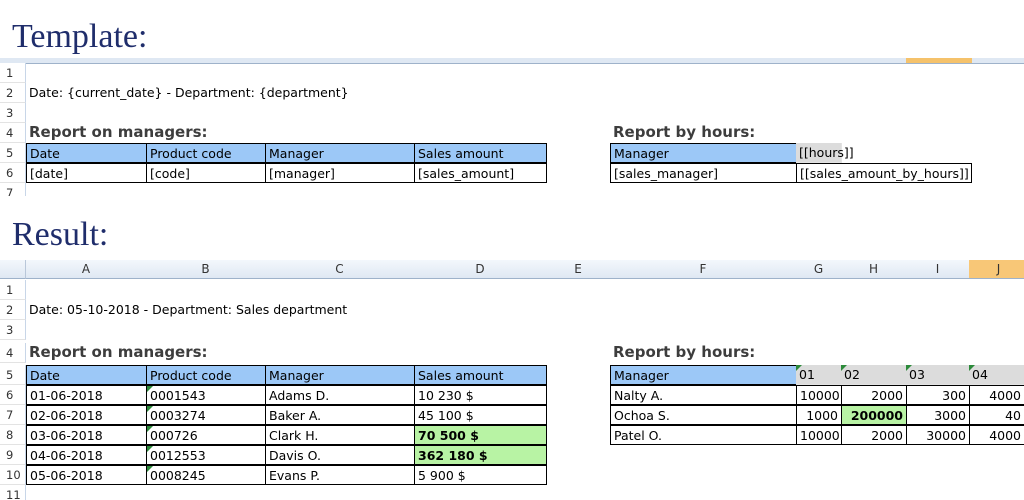  What do you see at coordinates (703, 173) in the screenshot?
I see `template-hours-value-manager: [sales_manager]` at bounding box center [703, 173].